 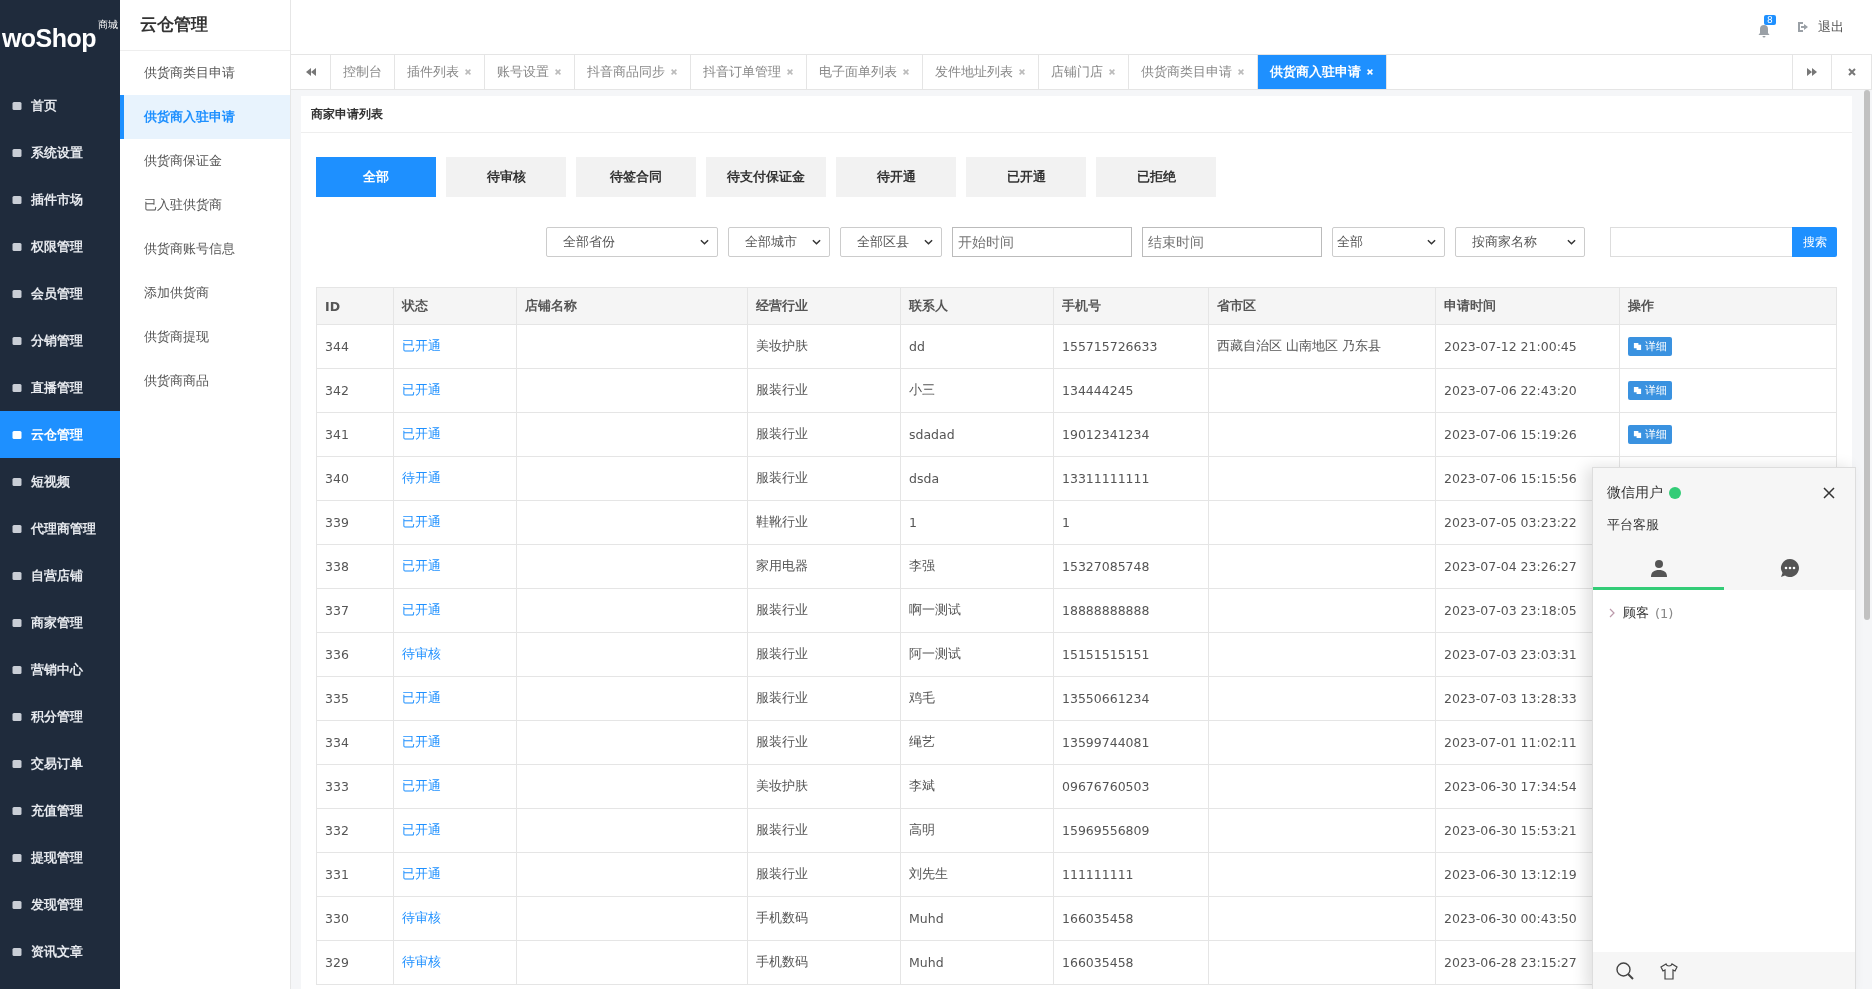 I want to click on dropdown: 全部省份, so click(x=632, y=242).